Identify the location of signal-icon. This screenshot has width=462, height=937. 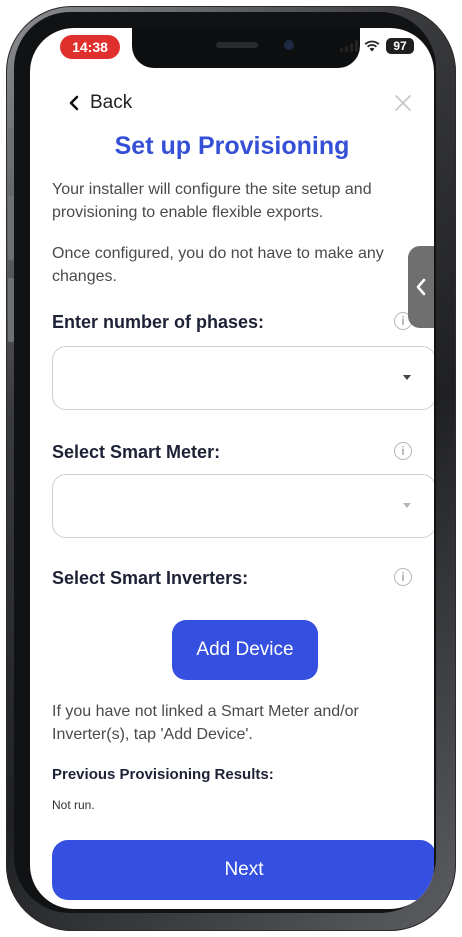
(349, 46).